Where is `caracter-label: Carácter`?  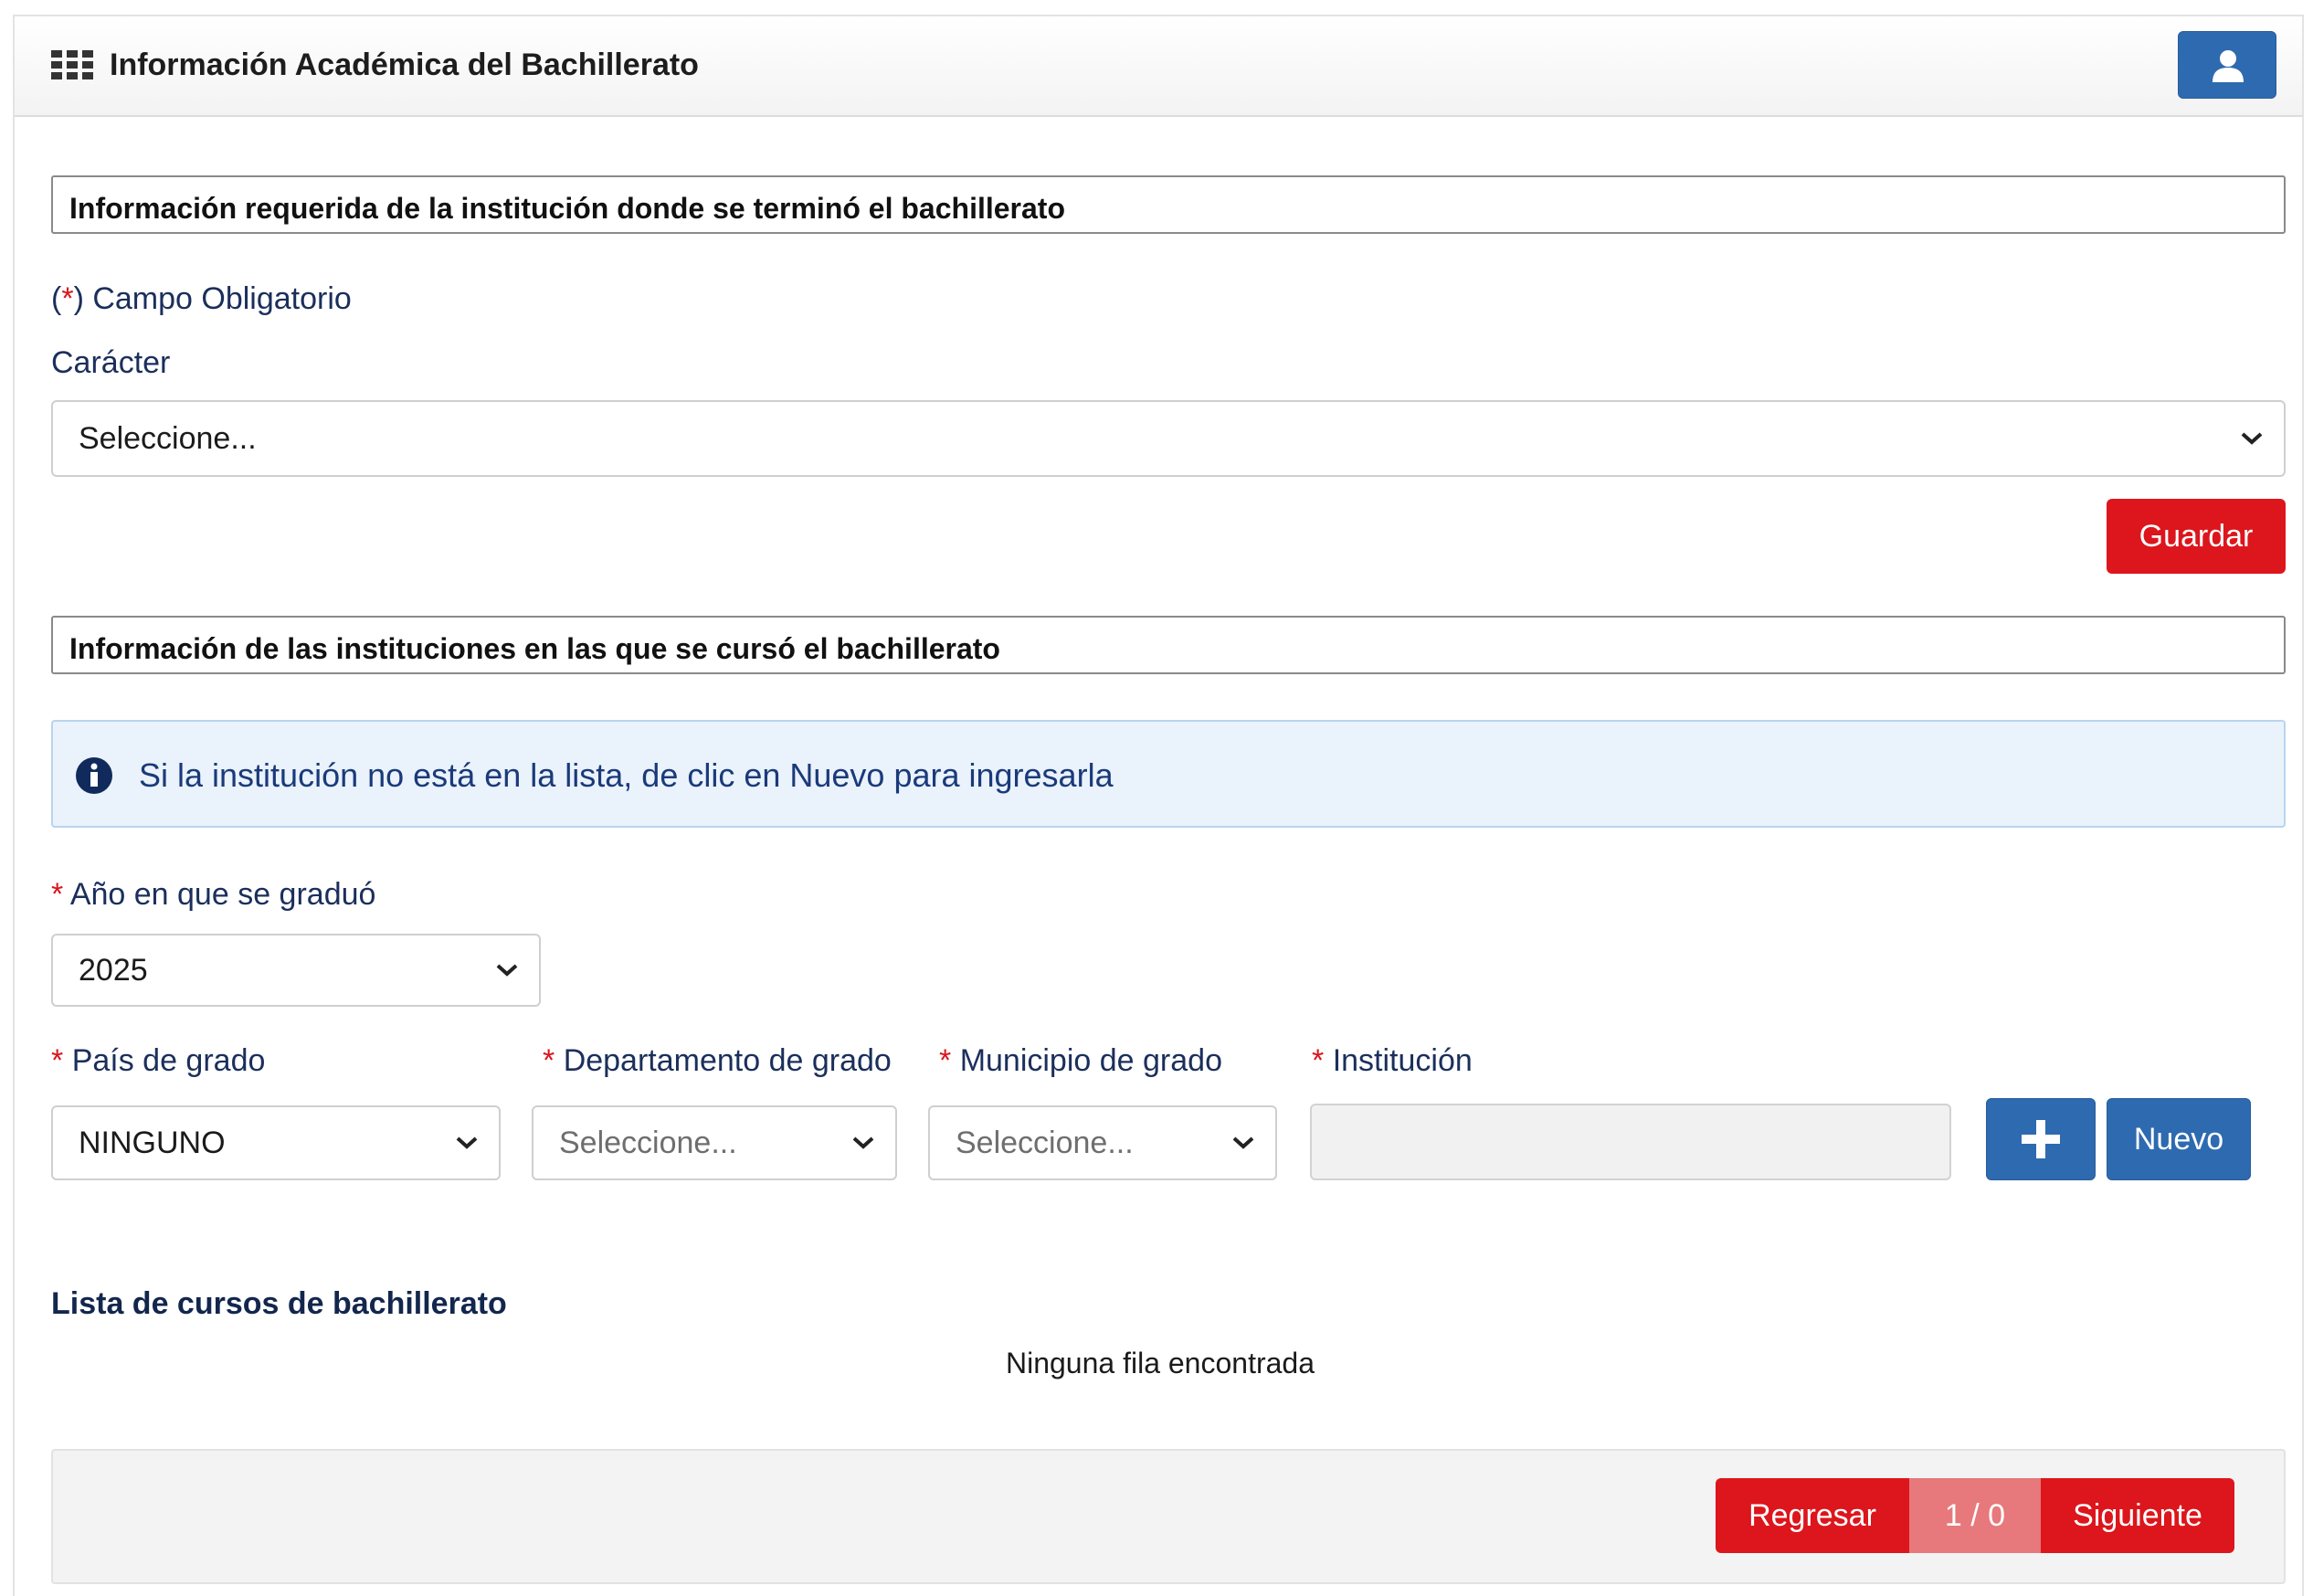 caracter-label: Carácter is located at coordinates (111, 362).